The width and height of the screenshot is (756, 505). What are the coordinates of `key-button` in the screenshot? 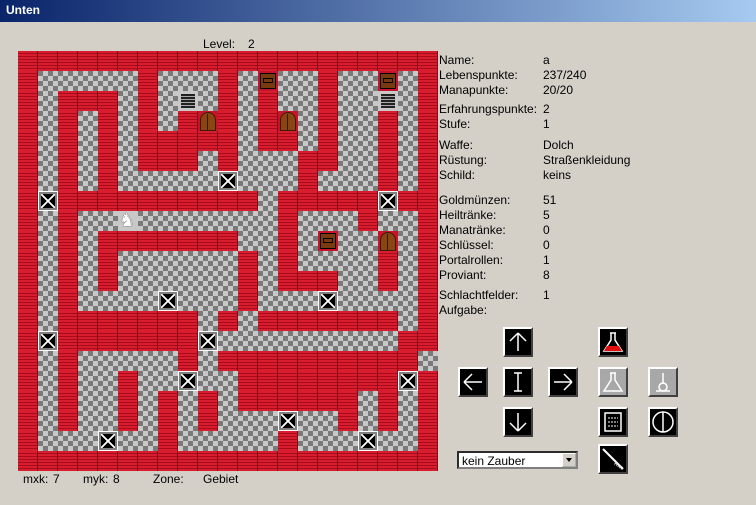 It's located at (663, 382).